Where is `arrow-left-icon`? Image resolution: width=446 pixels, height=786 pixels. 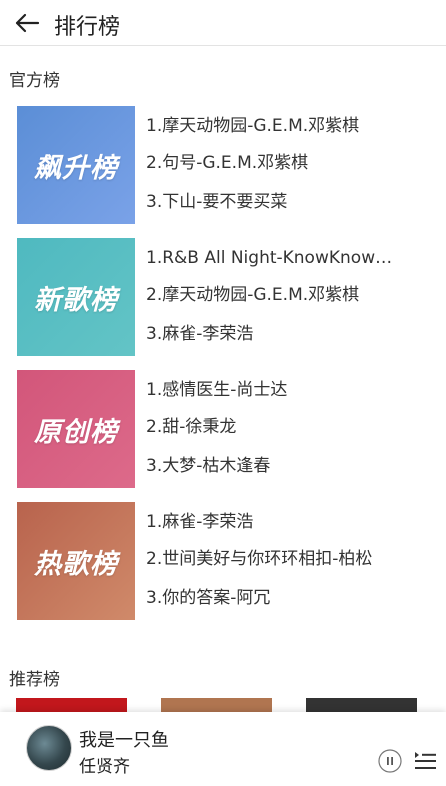 arrow-left-icon is located at coordinates (27, 23).